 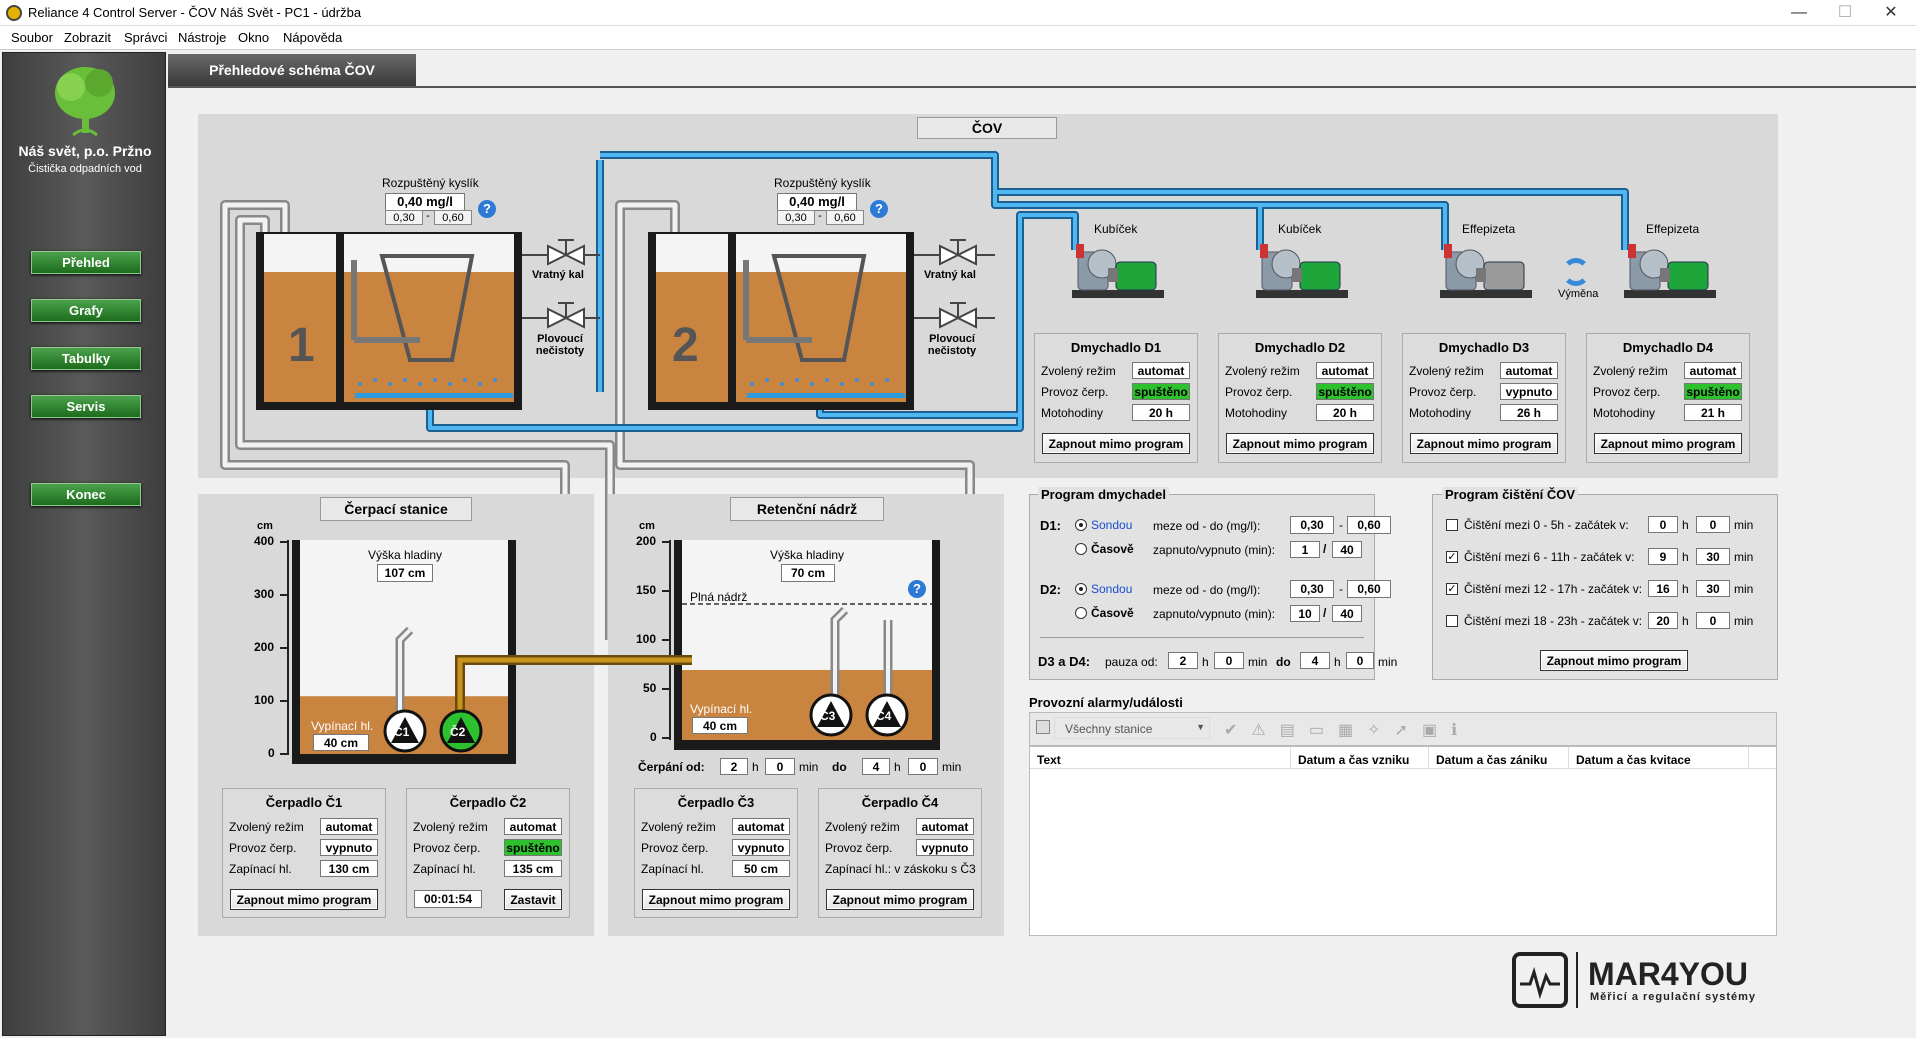 I want to click on station-icon, so click(x=1043, y=727).